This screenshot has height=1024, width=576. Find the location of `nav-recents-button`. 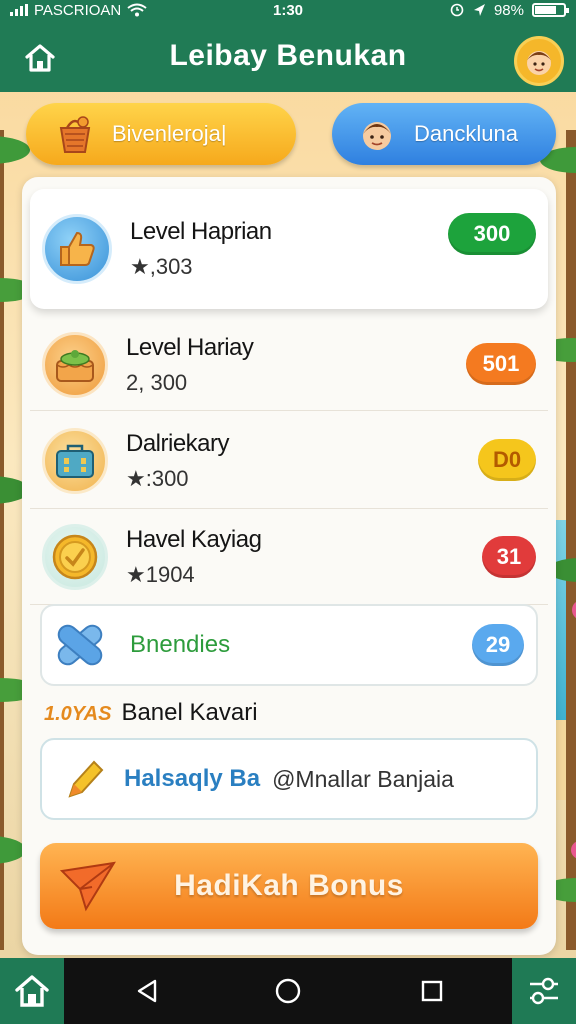

nav-recents-button is located at coordinates (432, 991).